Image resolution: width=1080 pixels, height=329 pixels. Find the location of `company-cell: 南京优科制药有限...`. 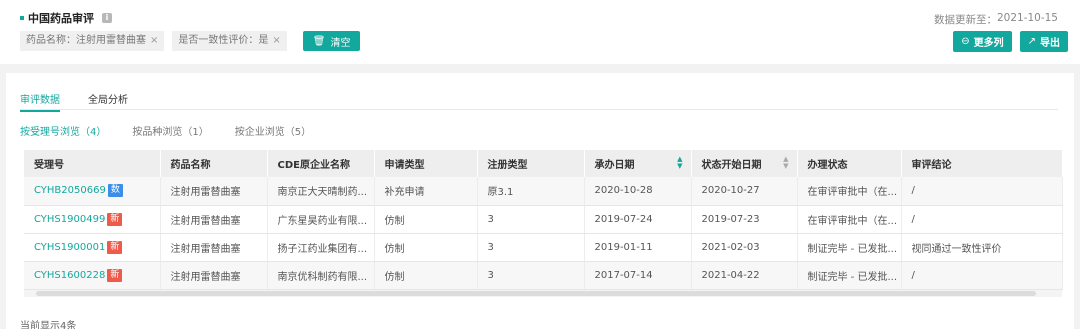

company-cell: 南京优科制药有限... is located at coordinates (321, 275).